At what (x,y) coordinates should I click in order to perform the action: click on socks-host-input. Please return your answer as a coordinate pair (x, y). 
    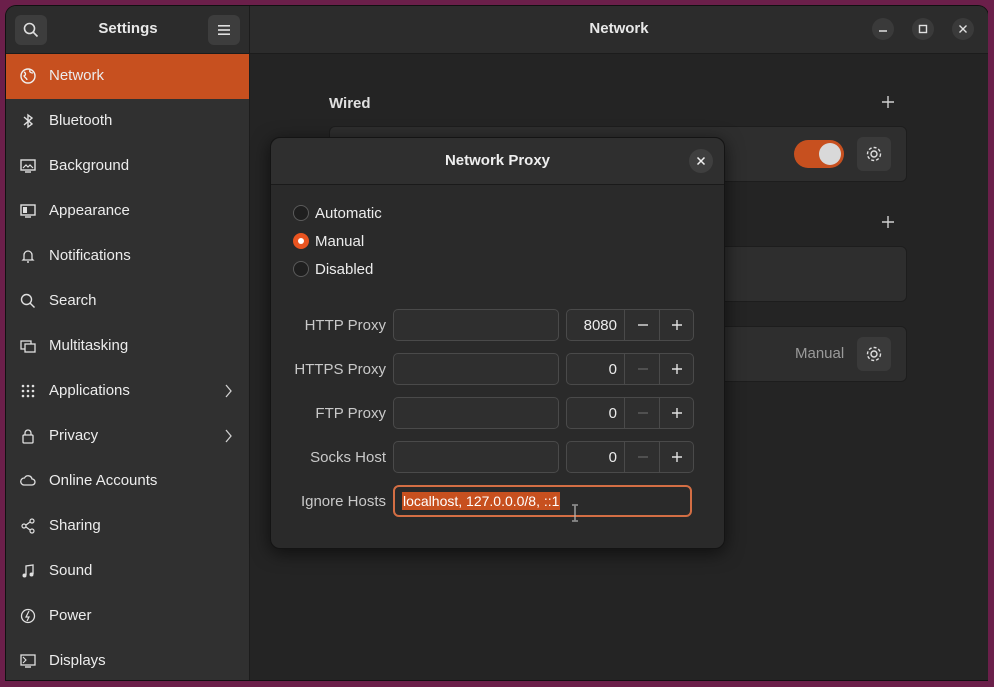
    Looking at the image, I should click on (476, 457).